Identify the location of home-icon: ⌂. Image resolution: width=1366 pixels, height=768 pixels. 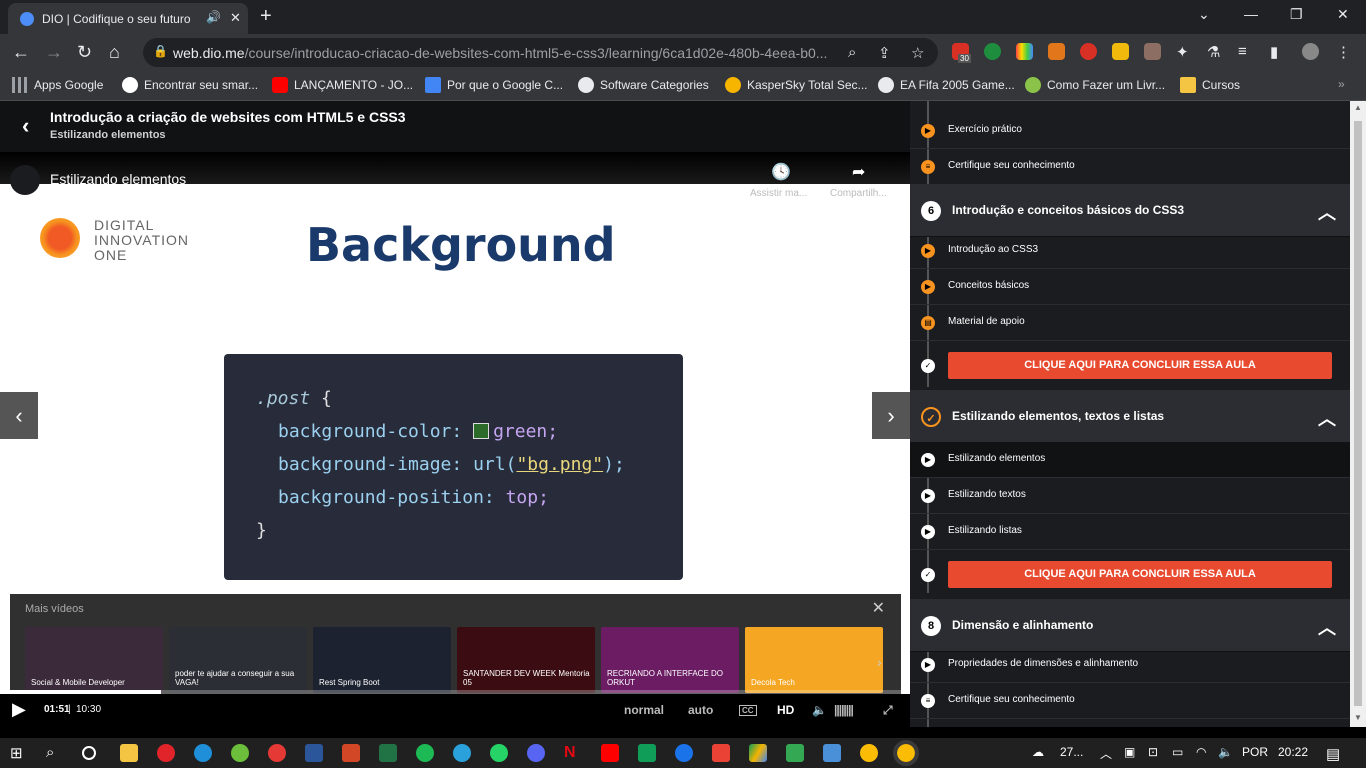
(114, 52).